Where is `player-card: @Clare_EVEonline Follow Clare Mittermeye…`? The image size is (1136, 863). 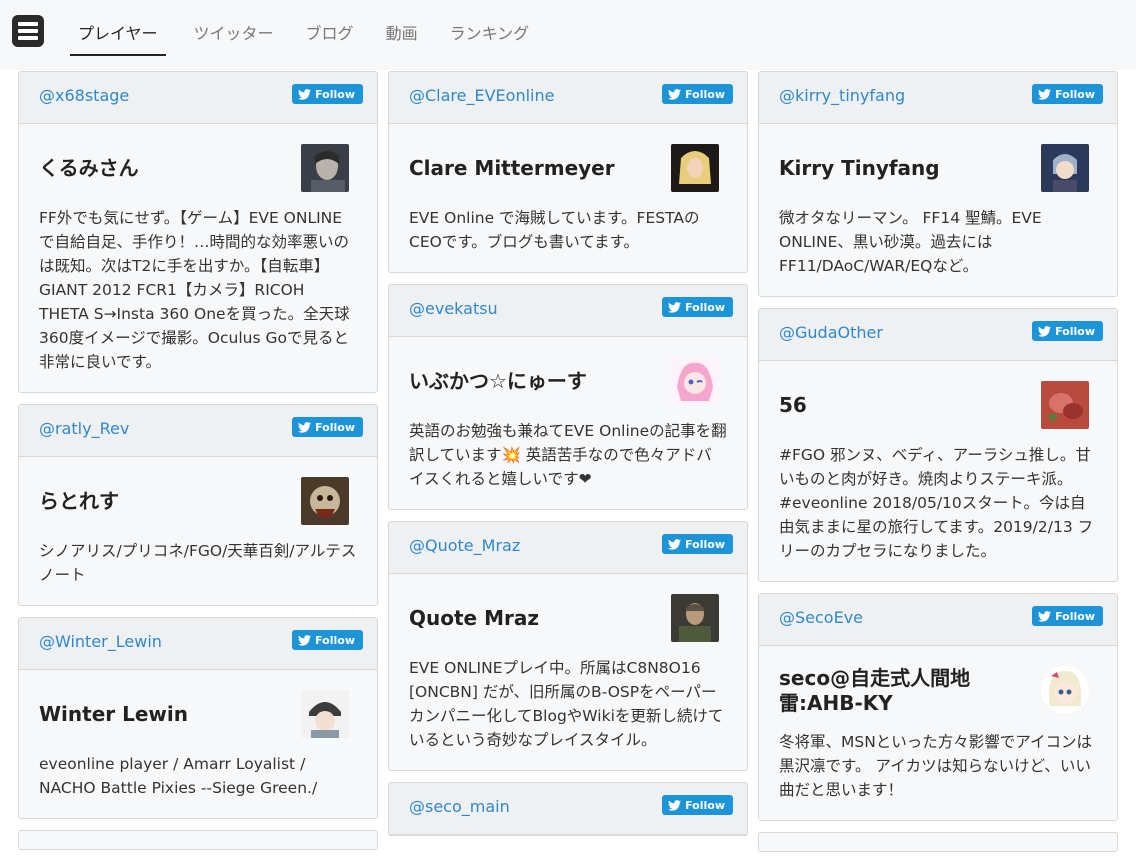
player-card: @Clare_EVEonline Follow Clare Mittermeye… is located at coordinates (568, 172).